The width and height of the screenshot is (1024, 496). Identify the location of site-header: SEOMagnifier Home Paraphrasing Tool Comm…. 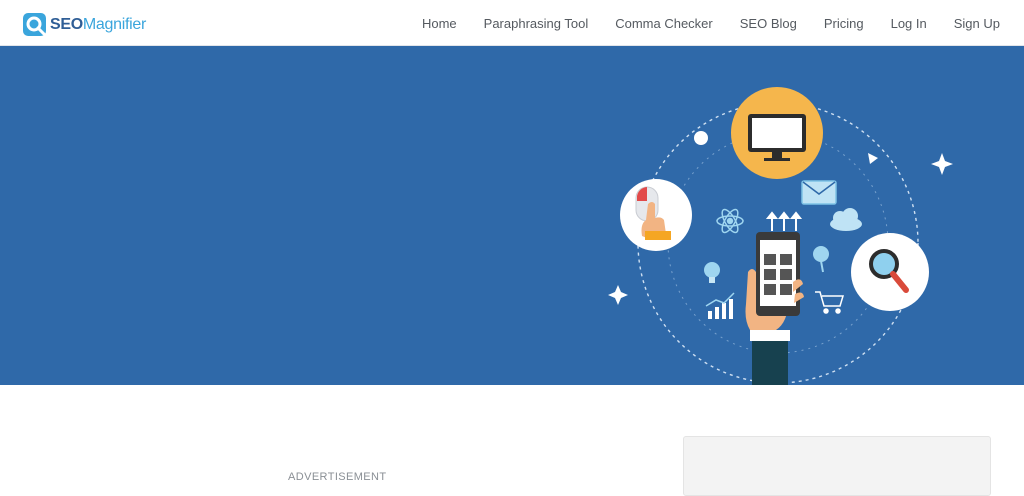
(512, 23).